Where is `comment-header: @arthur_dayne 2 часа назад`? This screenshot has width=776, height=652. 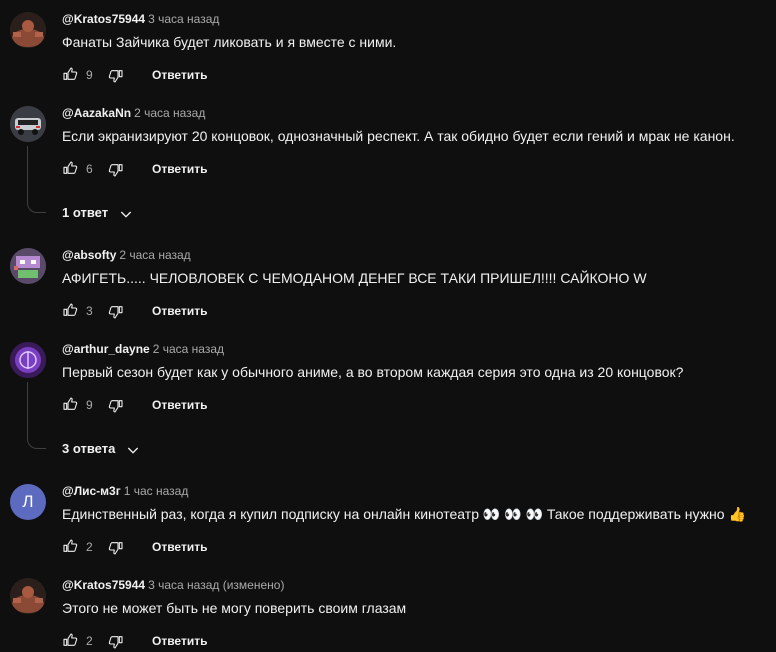
comment-header: @arthur_dayne 2 часа назад is located at coordinates (143, 349).